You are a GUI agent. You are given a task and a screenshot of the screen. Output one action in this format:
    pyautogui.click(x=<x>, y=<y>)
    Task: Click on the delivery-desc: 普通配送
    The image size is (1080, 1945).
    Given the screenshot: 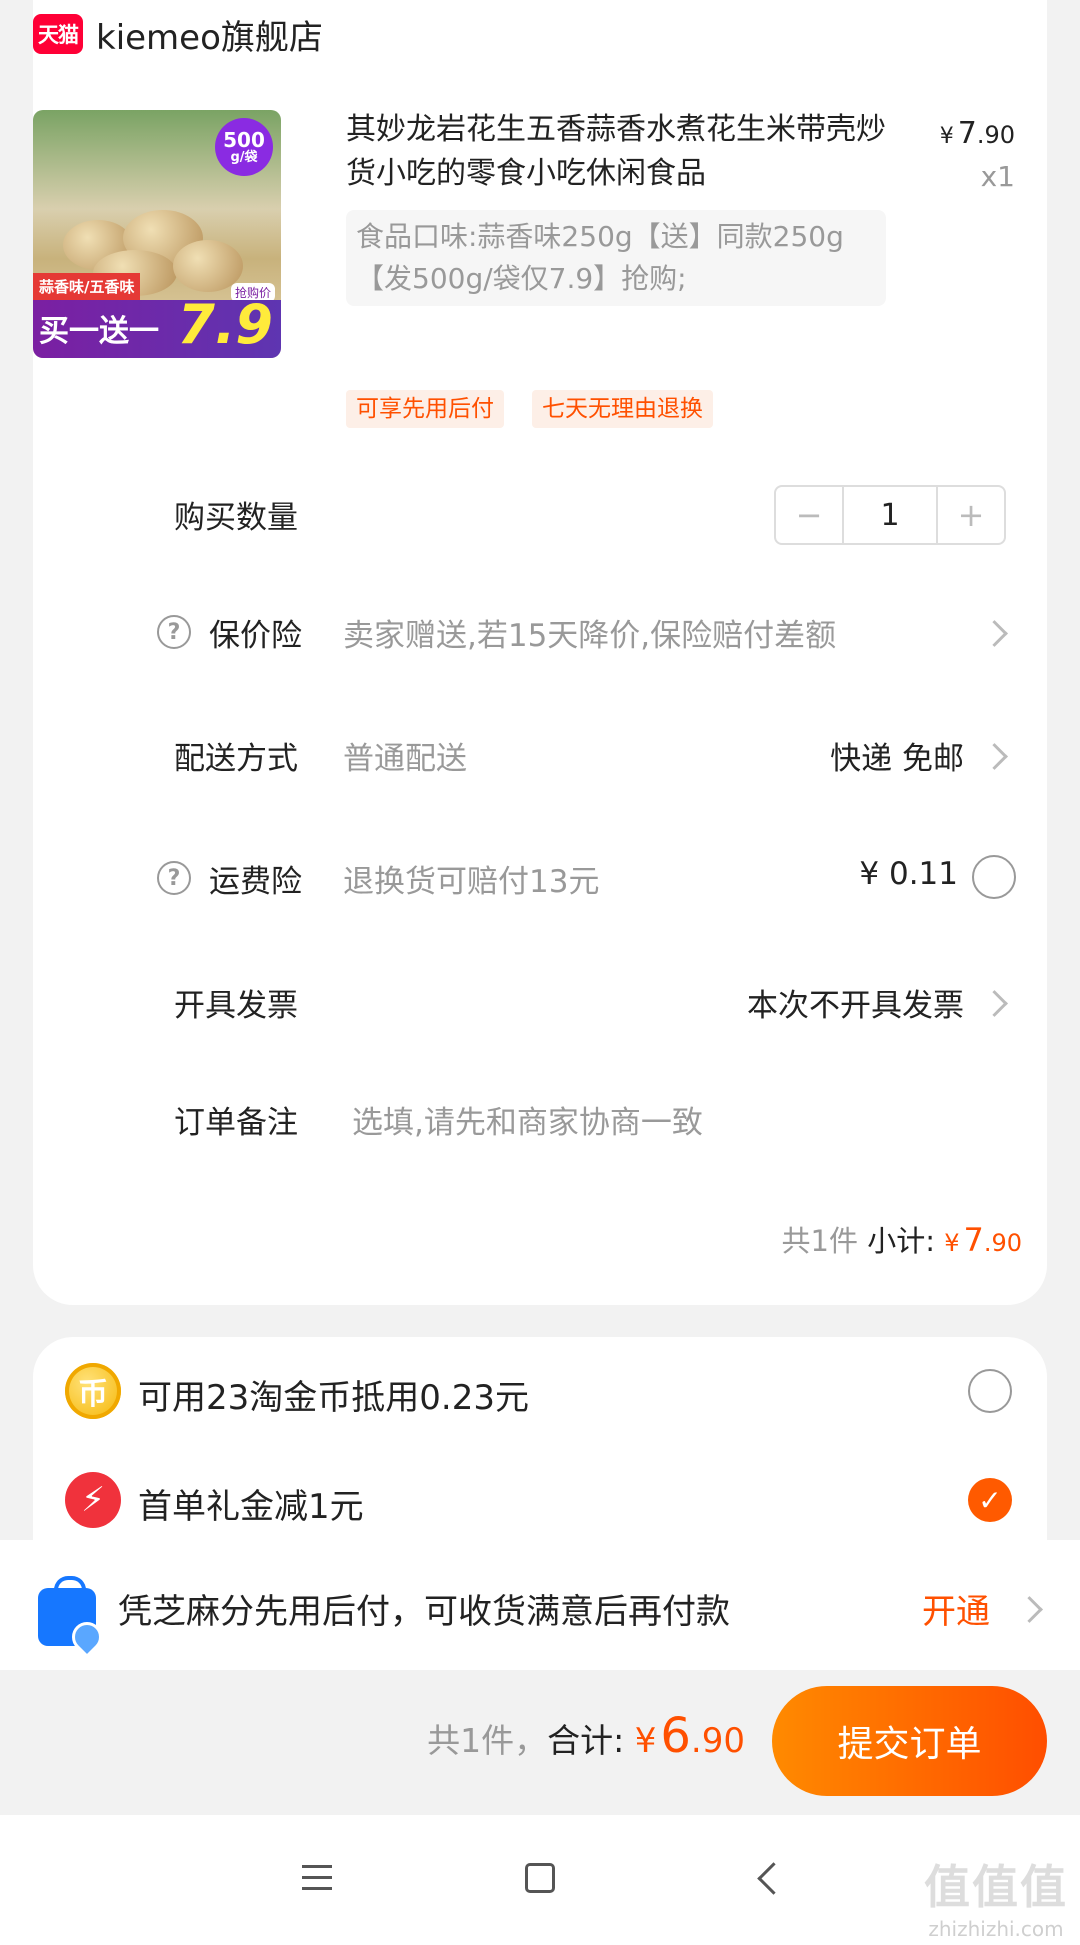 What is the action you would take?
    pyautogui.click(x=405, y=759)
    